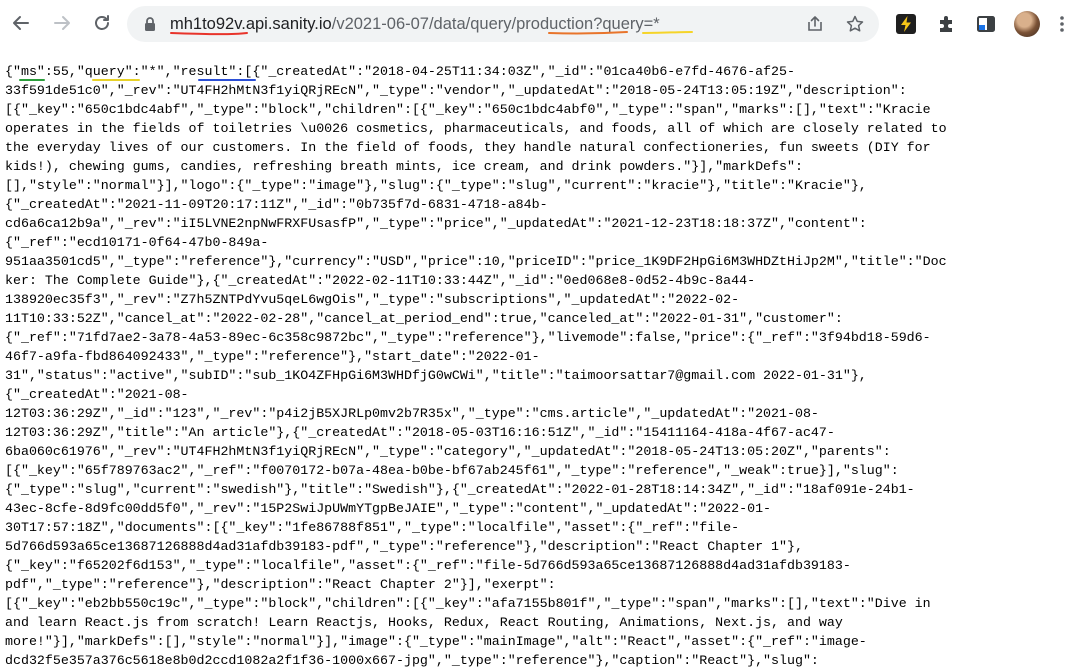 The width and height of the screenshot is (1071, 670). Describe the element at coordinates (431, 33) in the screenshot. I see `url-annotations` at that location.